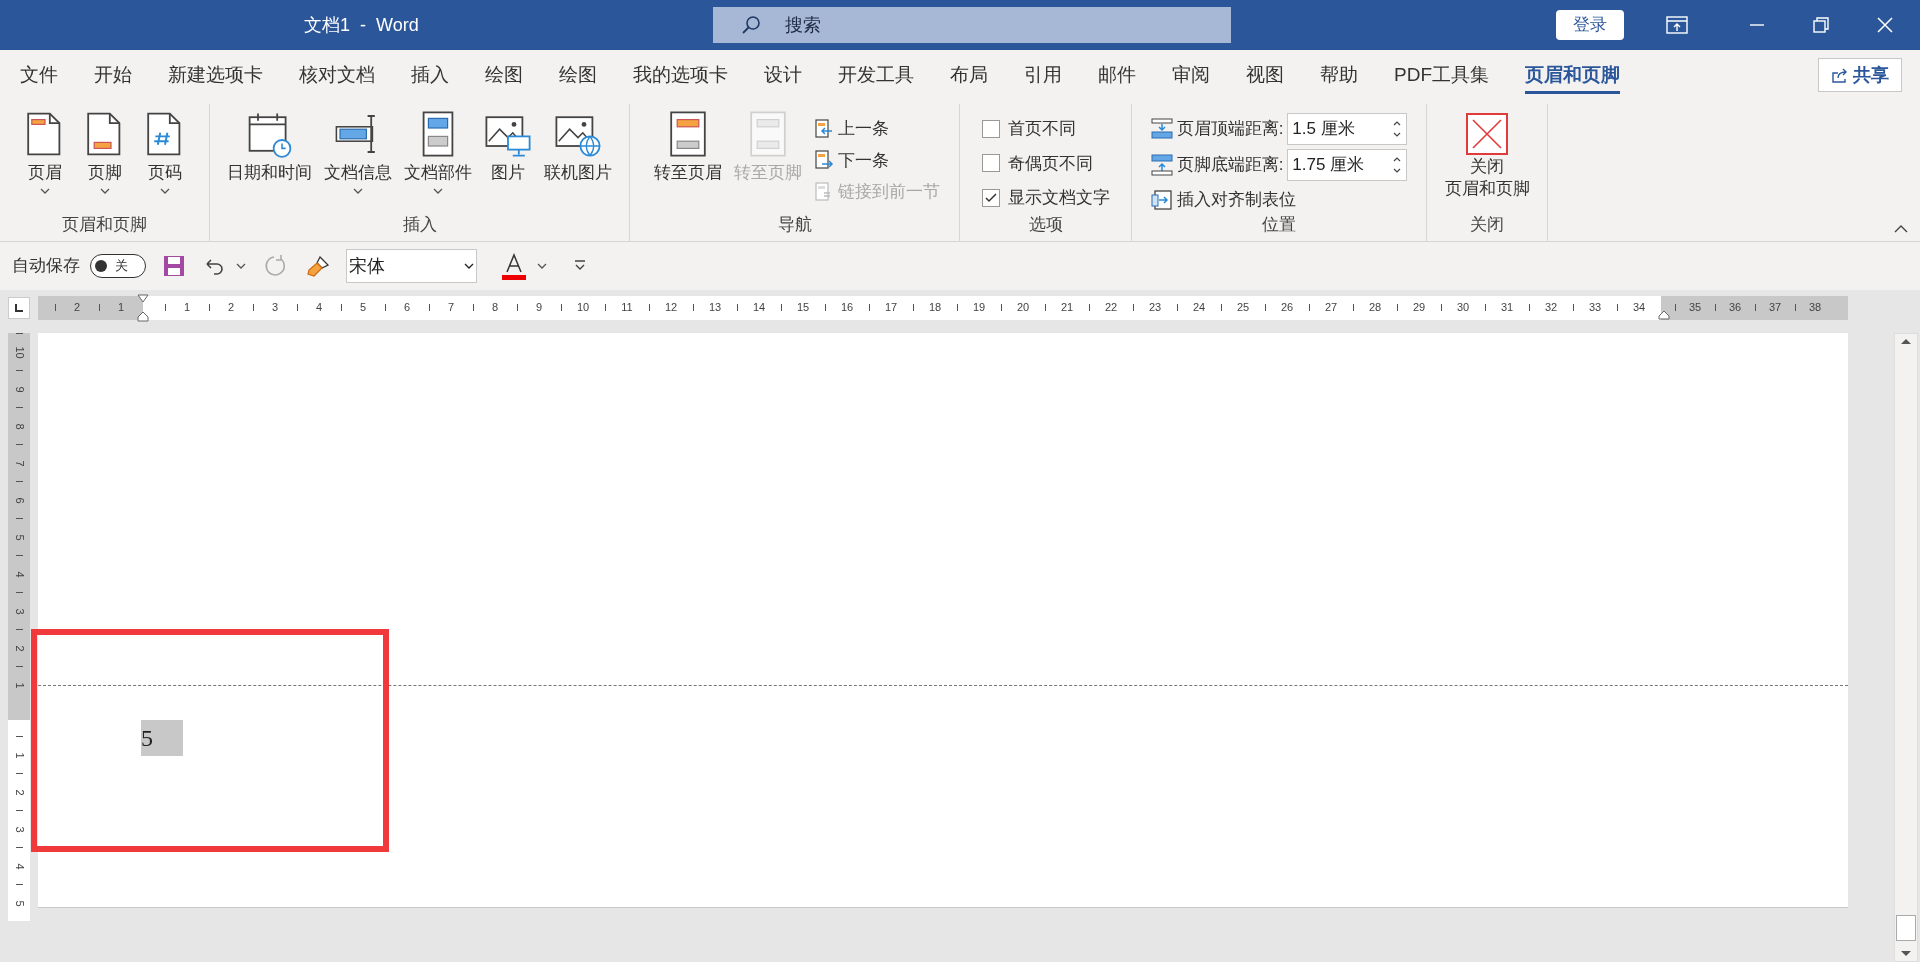 The height and width of the screenshot is (962, 1920). What do you see at coordinates (1230, 165) in the screenshot?
I see `spinner-label: 页脚底端距离:` at bounding box center [1230, 165].